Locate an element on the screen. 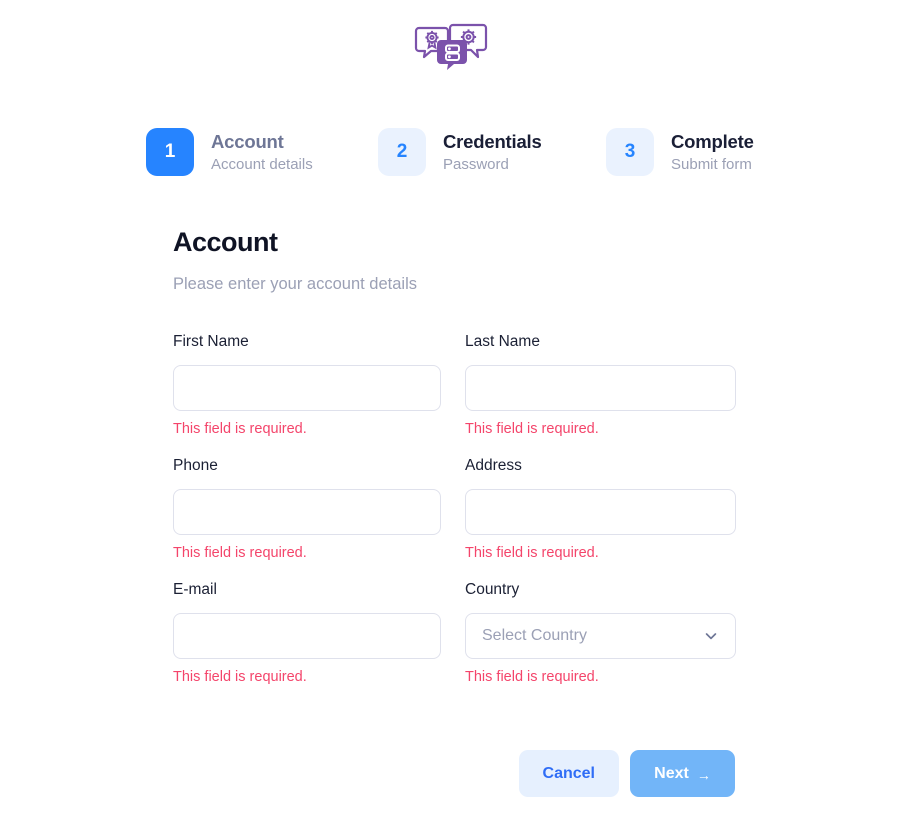 The width and height of the screenshot is (903, 825). step-number-badge-3: 3 is located at coordinates (630, 152).